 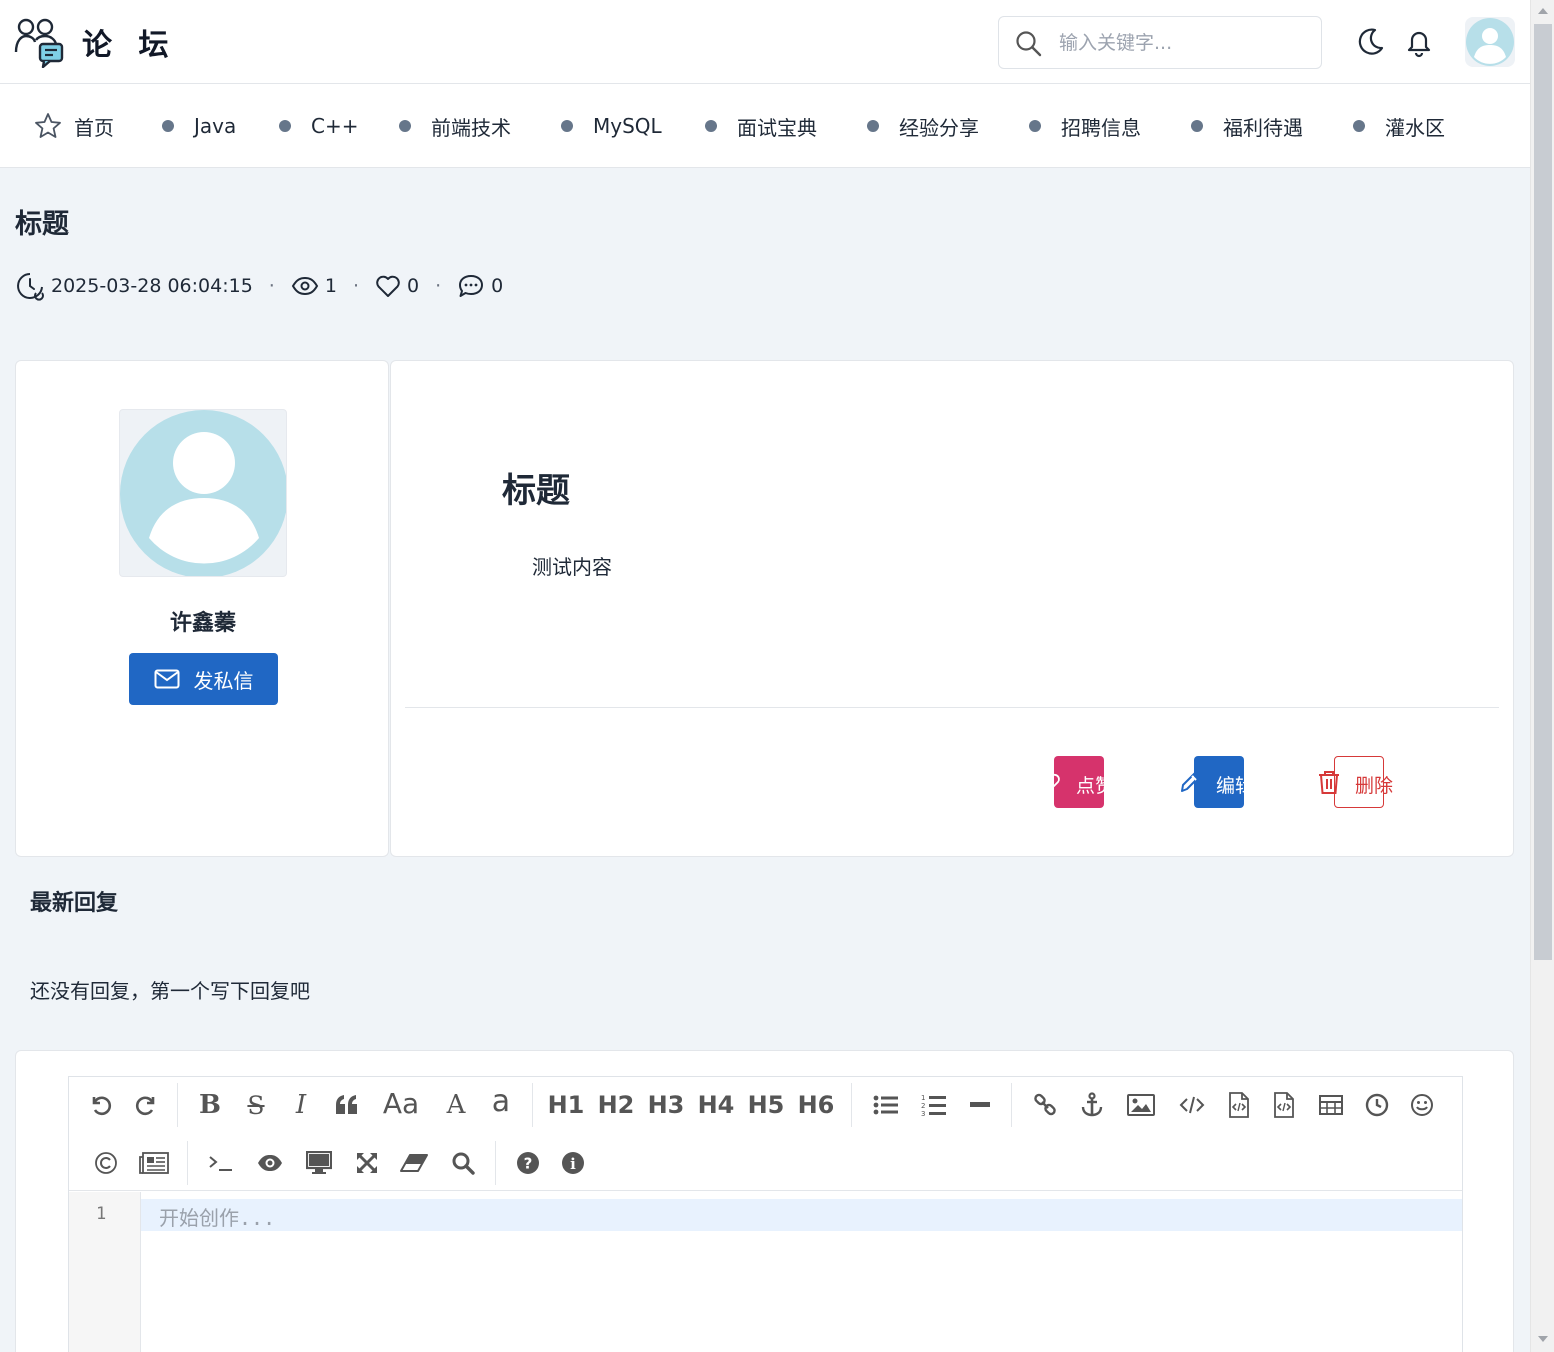 What do you see at coordinates (48, 126) in the screenshot?
I see `star-icon` at bounding box center [48, 126].